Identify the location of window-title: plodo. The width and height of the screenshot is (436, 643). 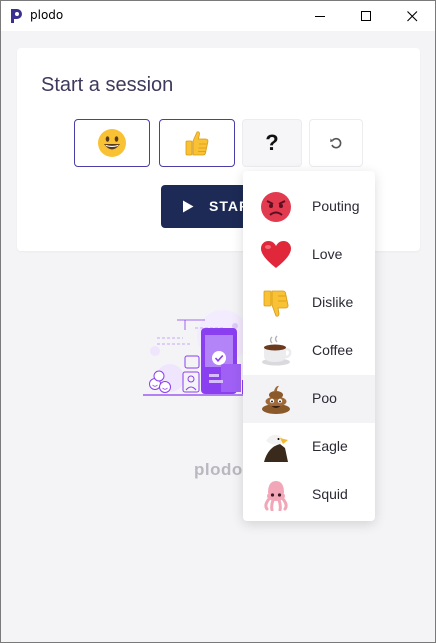
(47, 15).